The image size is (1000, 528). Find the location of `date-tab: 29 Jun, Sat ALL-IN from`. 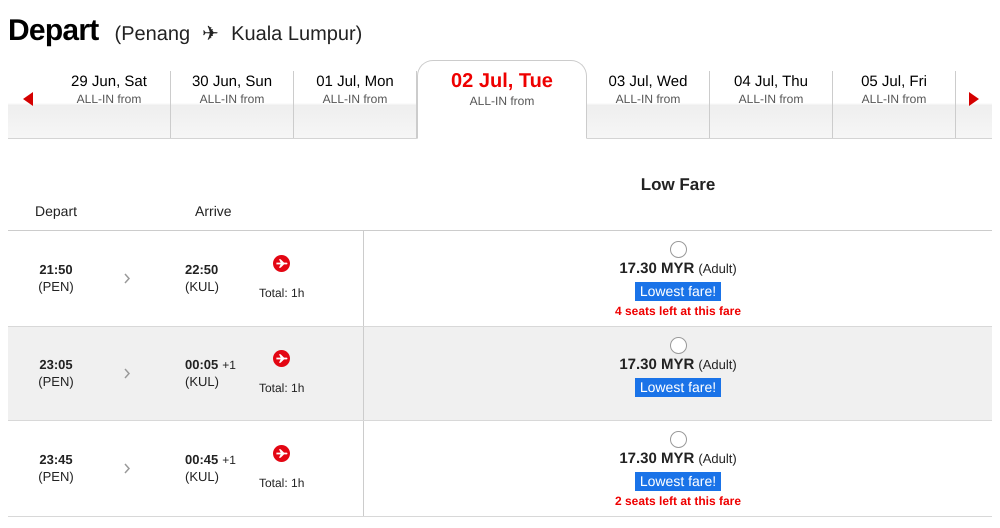

date-tab: 29 Jun, Sat ALL-IN from is located at coordinates (109, 104).